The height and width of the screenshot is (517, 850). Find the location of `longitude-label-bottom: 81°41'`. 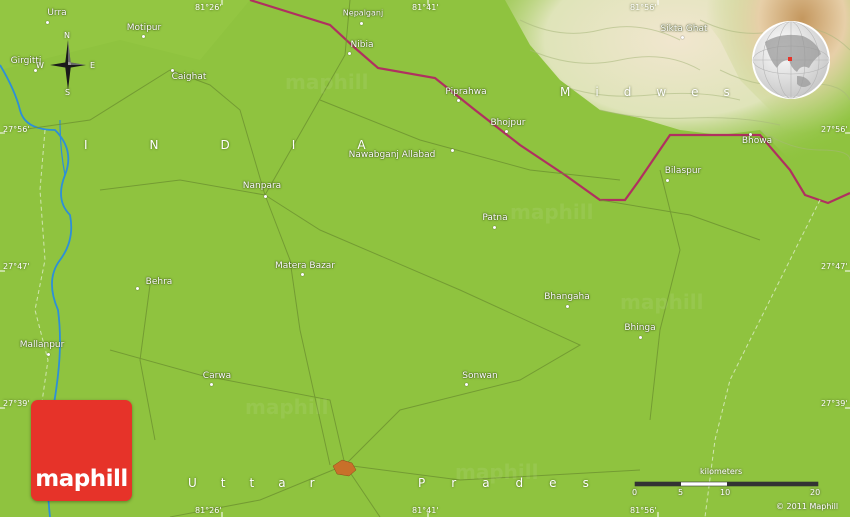

longitude-label-bottom: 81°41' is located at coordinates (425, 510).